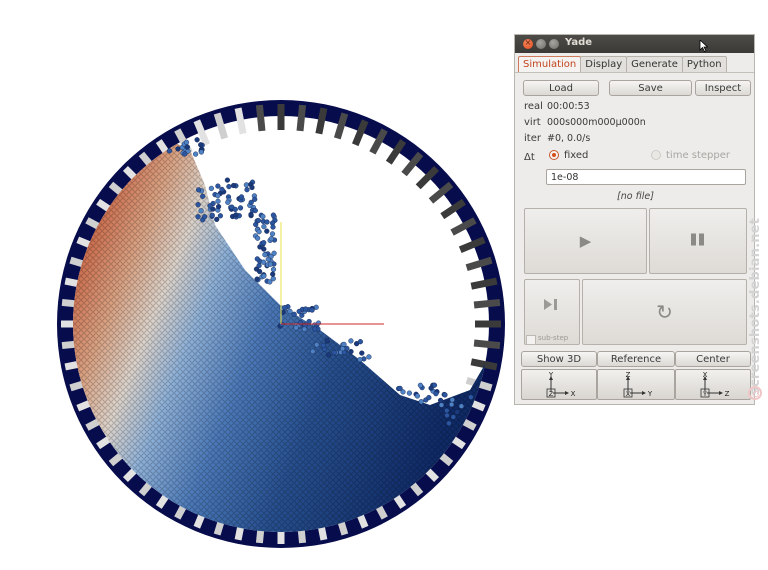 This screenshot has height=570, width=768. I want to click on fixed-timestep-radio, so click(554, 155).